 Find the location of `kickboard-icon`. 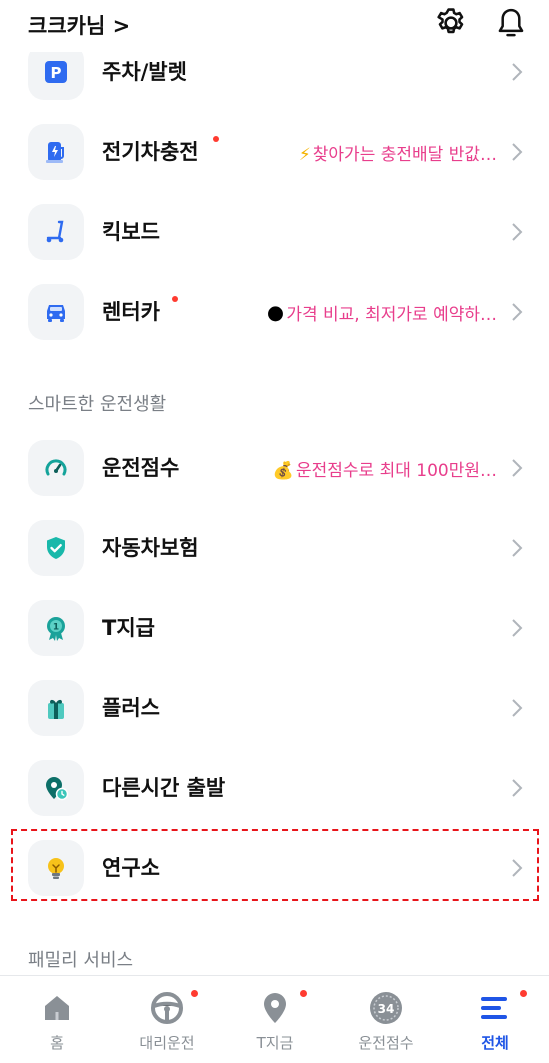

kickboard-icon is located at coordinates (55, 231).